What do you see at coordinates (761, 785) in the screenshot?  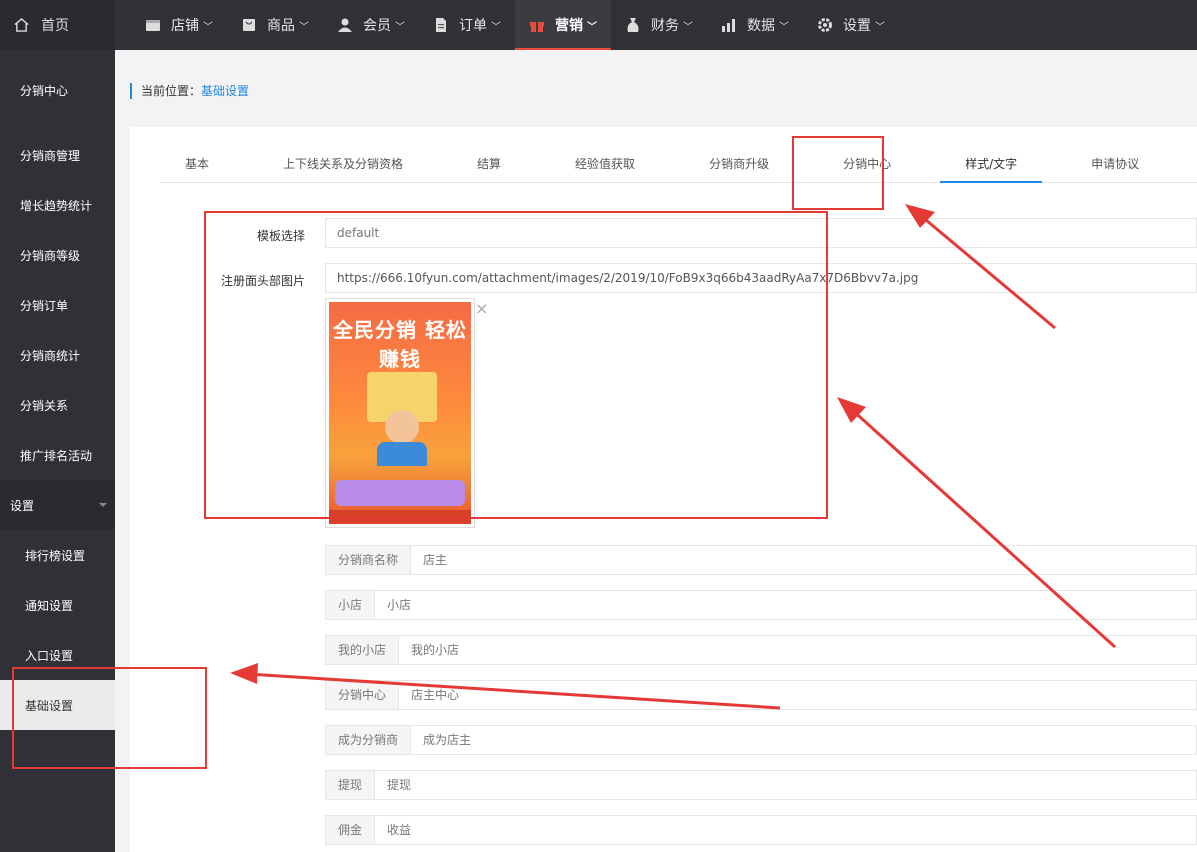 I see `field-withdraw: 提现 提现` at bounding box center [761, 785].